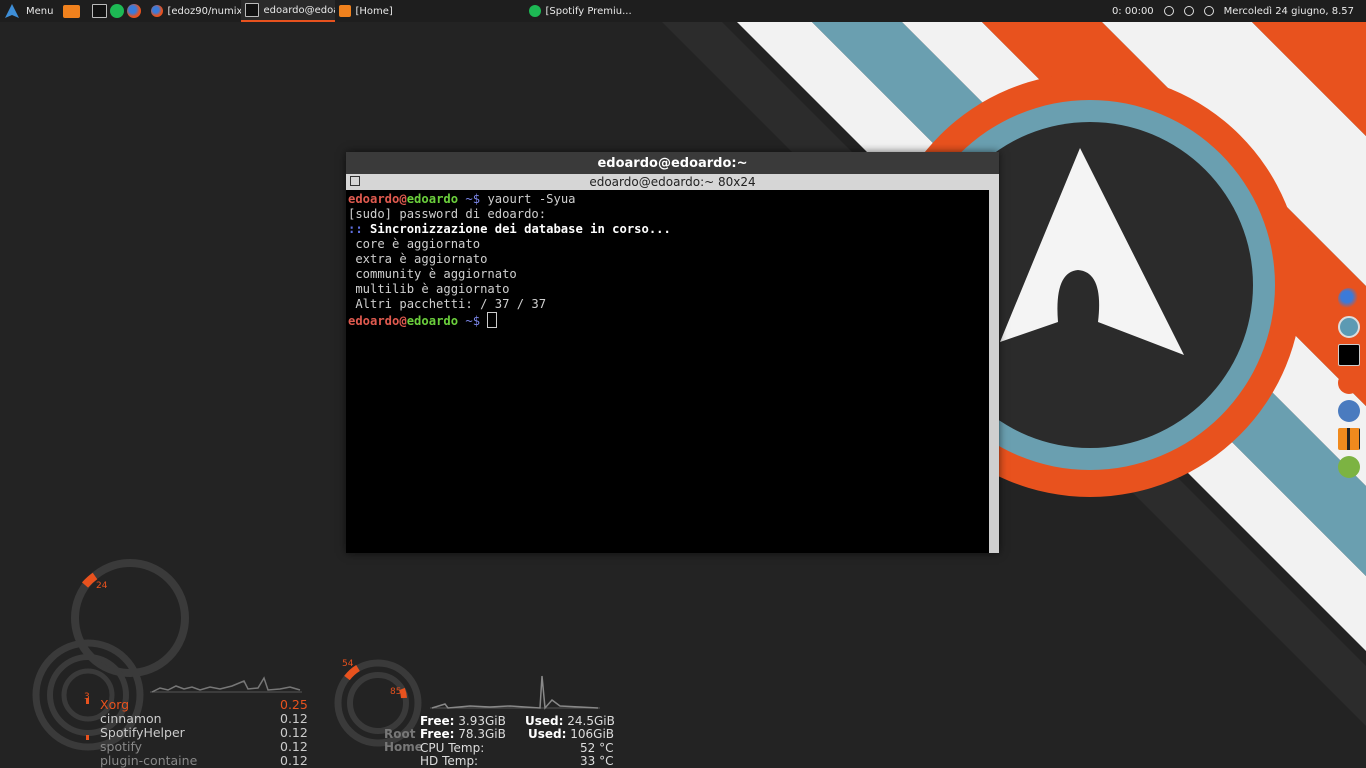 The image size is (1366, 768). I want to click on panel-launchers, so click(103, 11).